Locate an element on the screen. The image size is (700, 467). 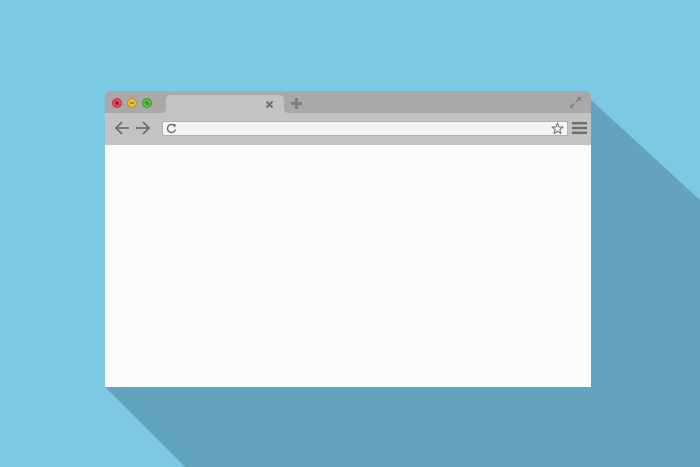
toolbar is located at coordinates (348, 129).